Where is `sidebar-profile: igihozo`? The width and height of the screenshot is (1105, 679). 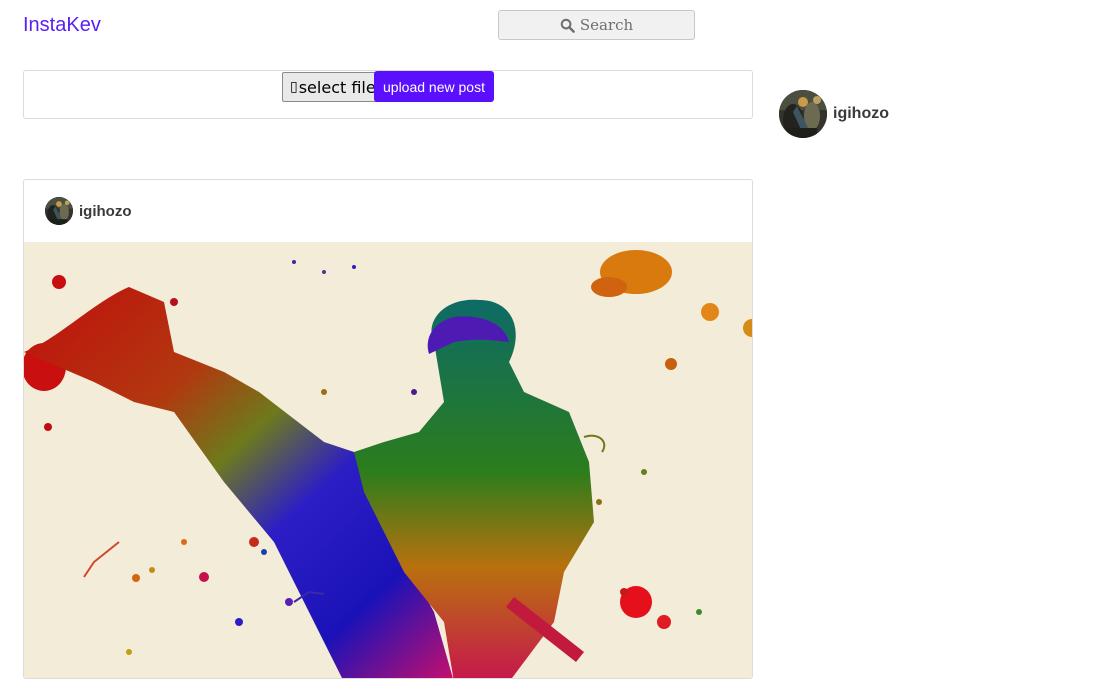
sidebar-profile: igihozo is located at coordinates (834, 114).